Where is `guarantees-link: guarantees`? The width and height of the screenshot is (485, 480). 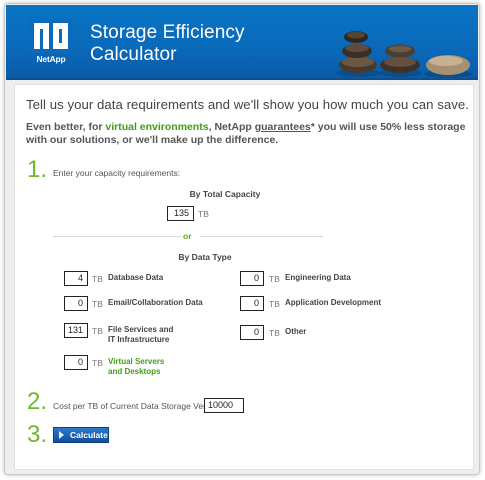
guarantees-link: guarantees is located at coordinates (283, 127).